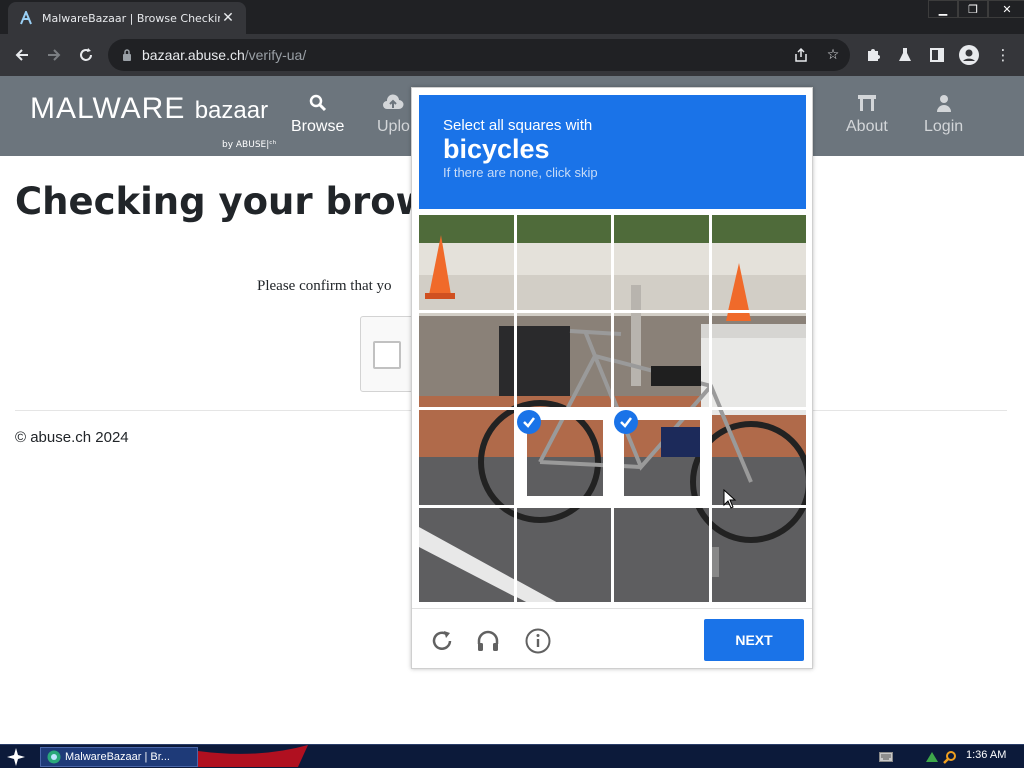  I want to click on url-path: /verify-ua/, so click(275, 55).